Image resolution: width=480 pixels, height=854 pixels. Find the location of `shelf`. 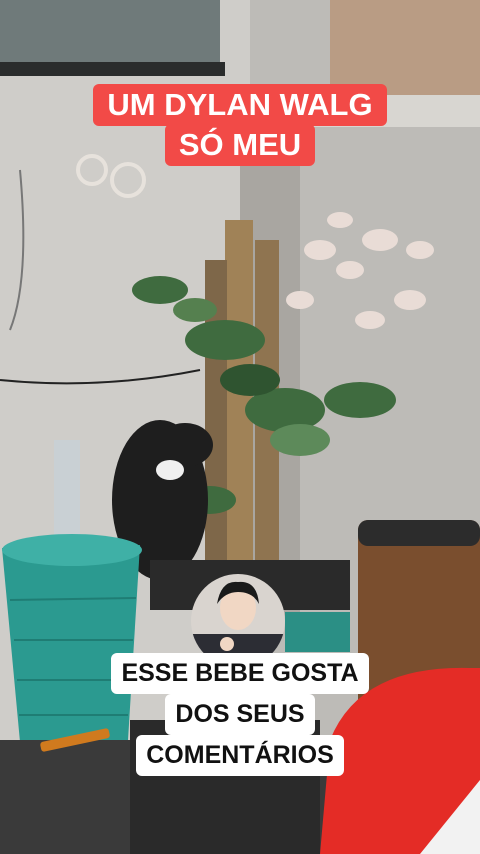

shelf is located at coordinates (112, 69).